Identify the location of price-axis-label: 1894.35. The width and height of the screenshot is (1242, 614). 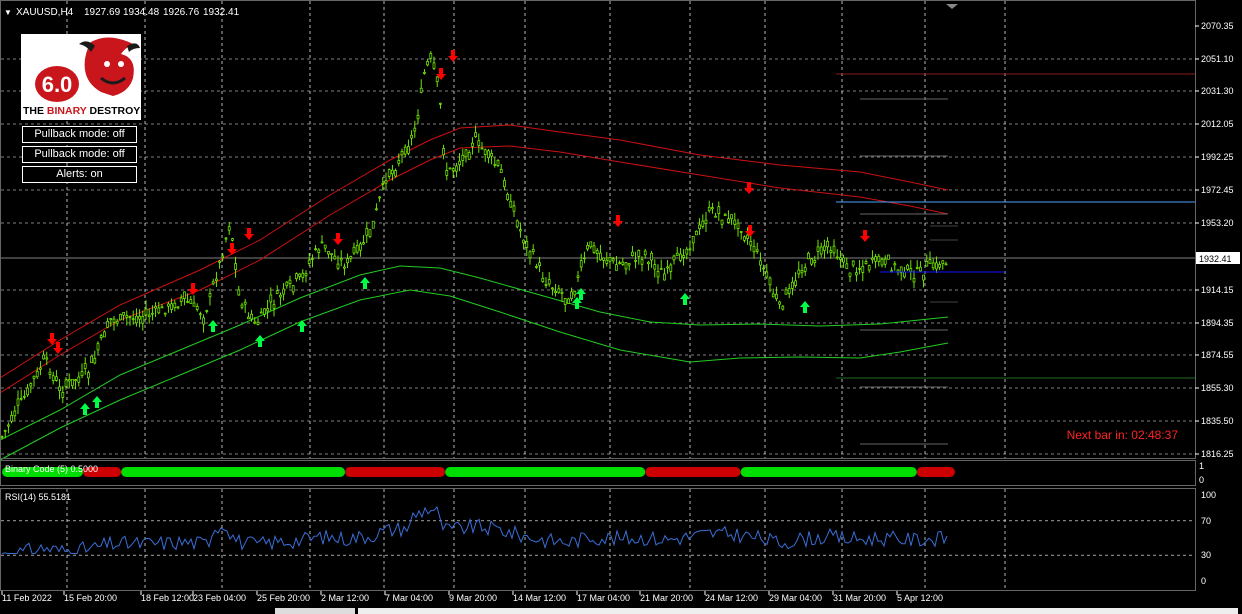
(1217, 323).